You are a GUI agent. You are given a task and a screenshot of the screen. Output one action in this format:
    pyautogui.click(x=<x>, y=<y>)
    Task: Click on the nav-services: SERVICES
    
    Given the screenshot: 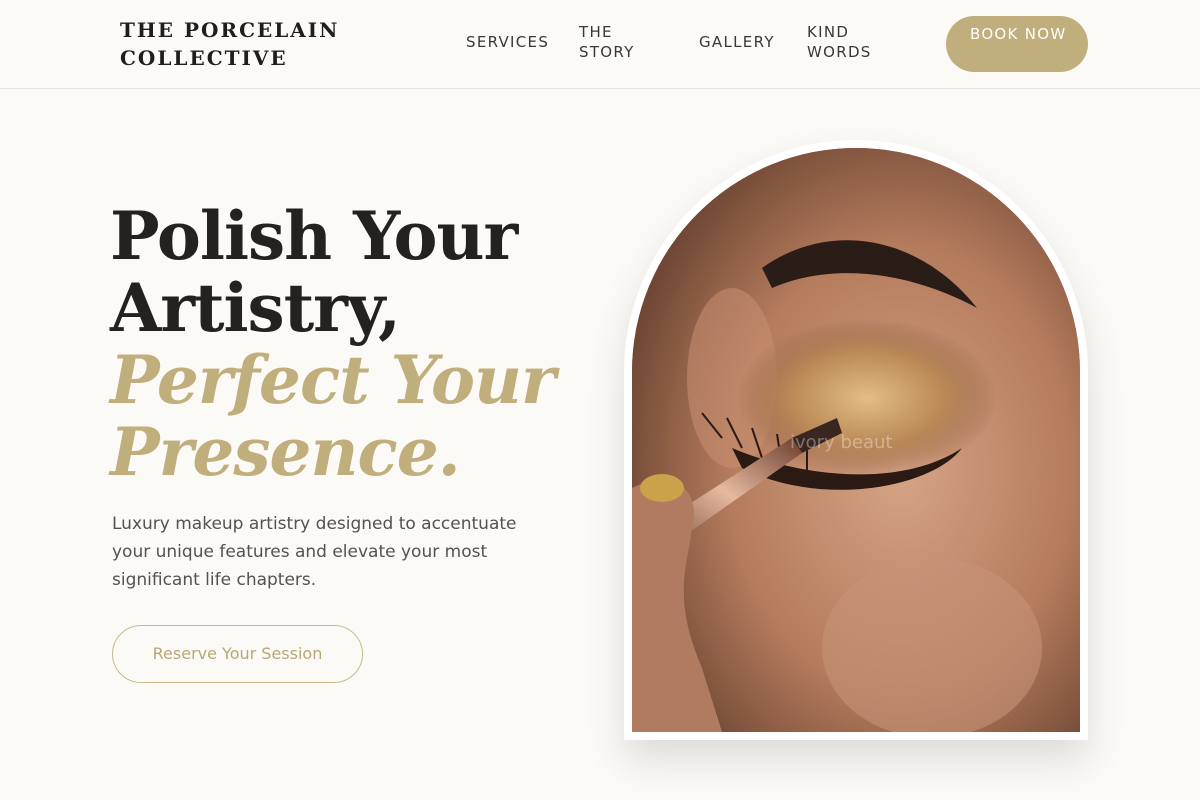 What is the action you would take?
    pyautogui.click(x=507, y=42)
    